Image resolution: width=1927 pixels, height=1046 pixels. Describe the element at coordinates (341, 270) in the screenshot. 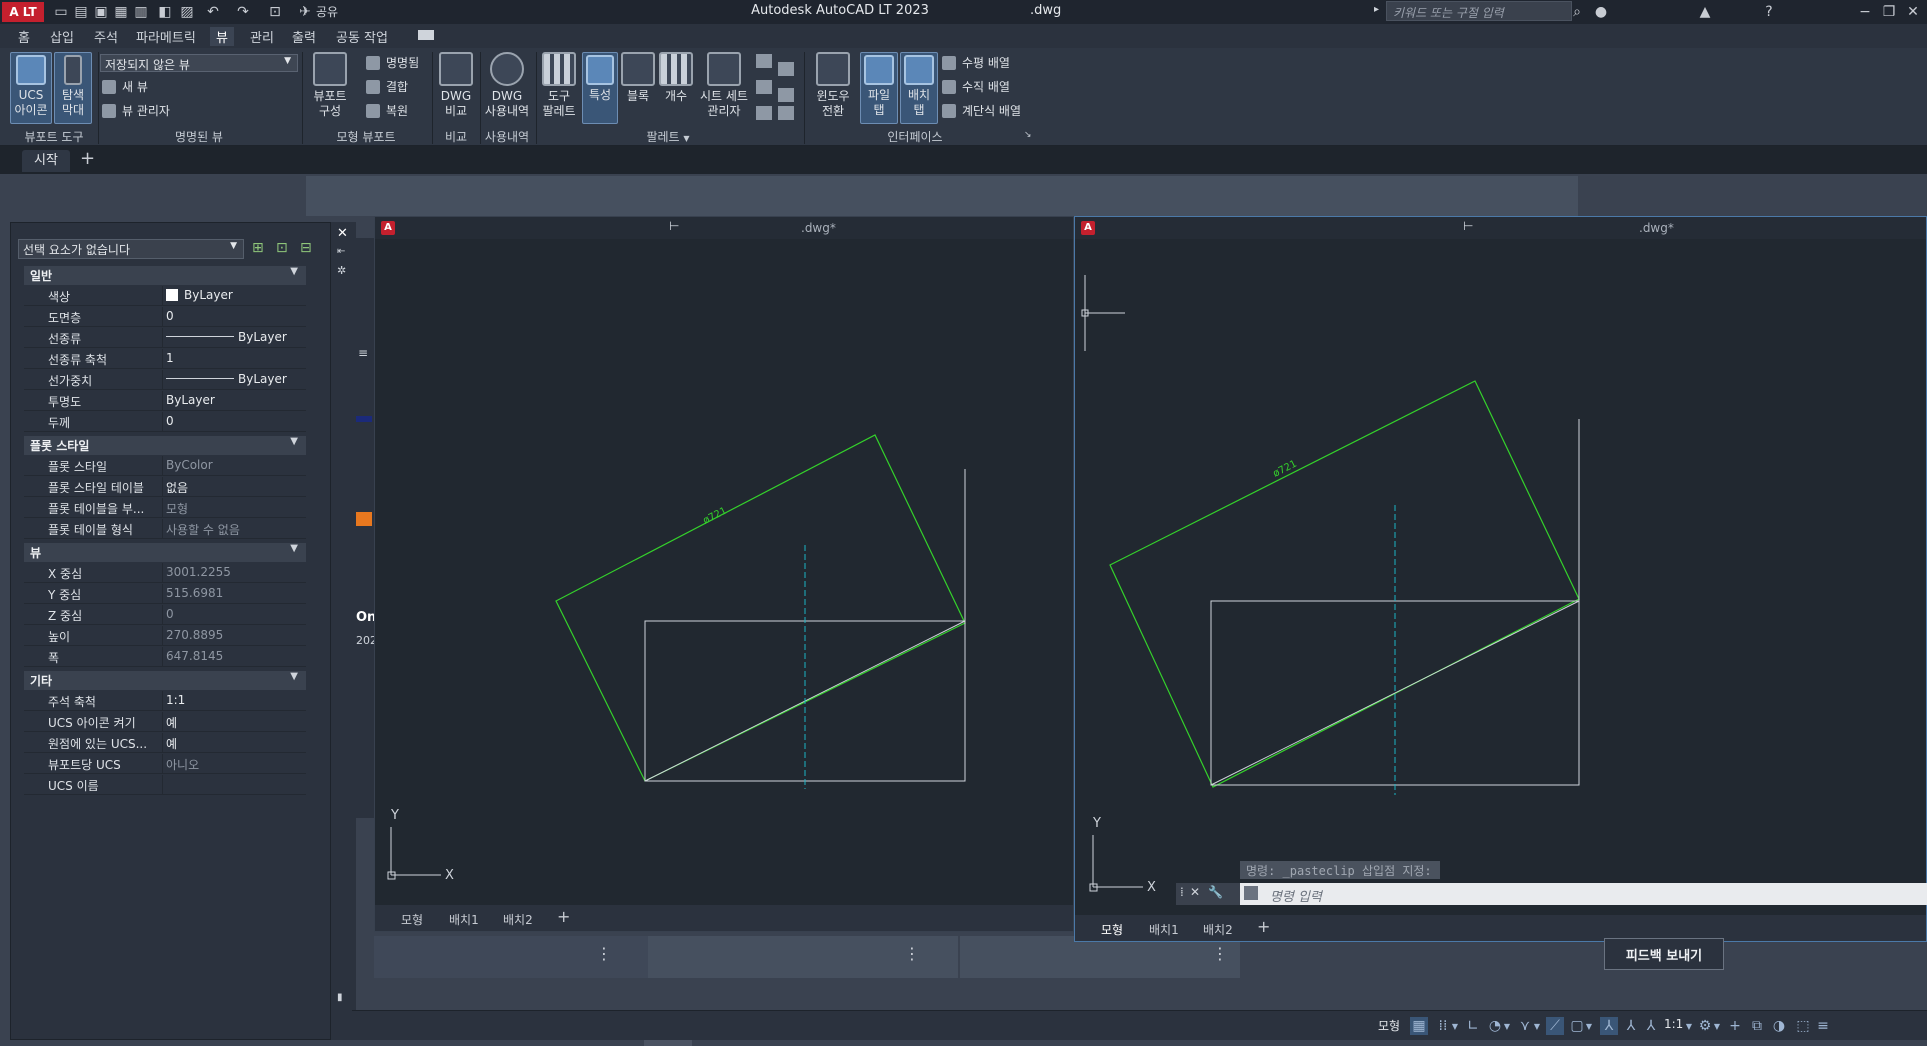

I see `settings-icon: ✲` at that location.